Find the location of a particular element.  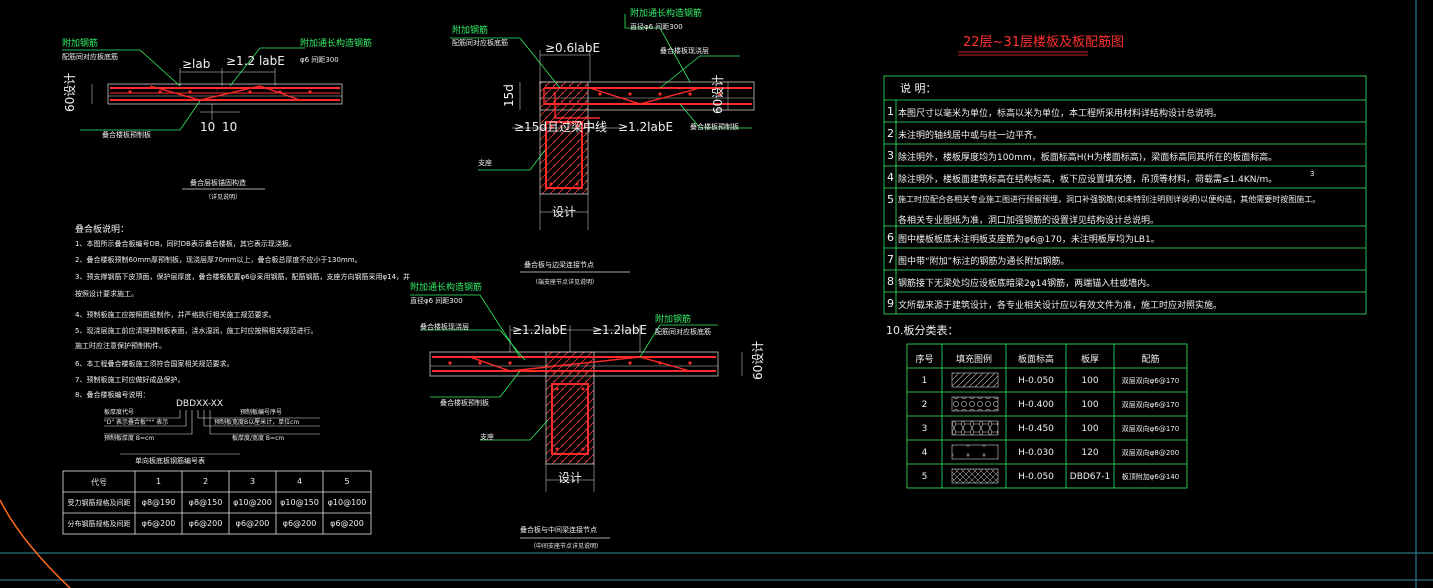

d2-dim-12labe: ≥1.2labE is located at coordinates (646, 127).